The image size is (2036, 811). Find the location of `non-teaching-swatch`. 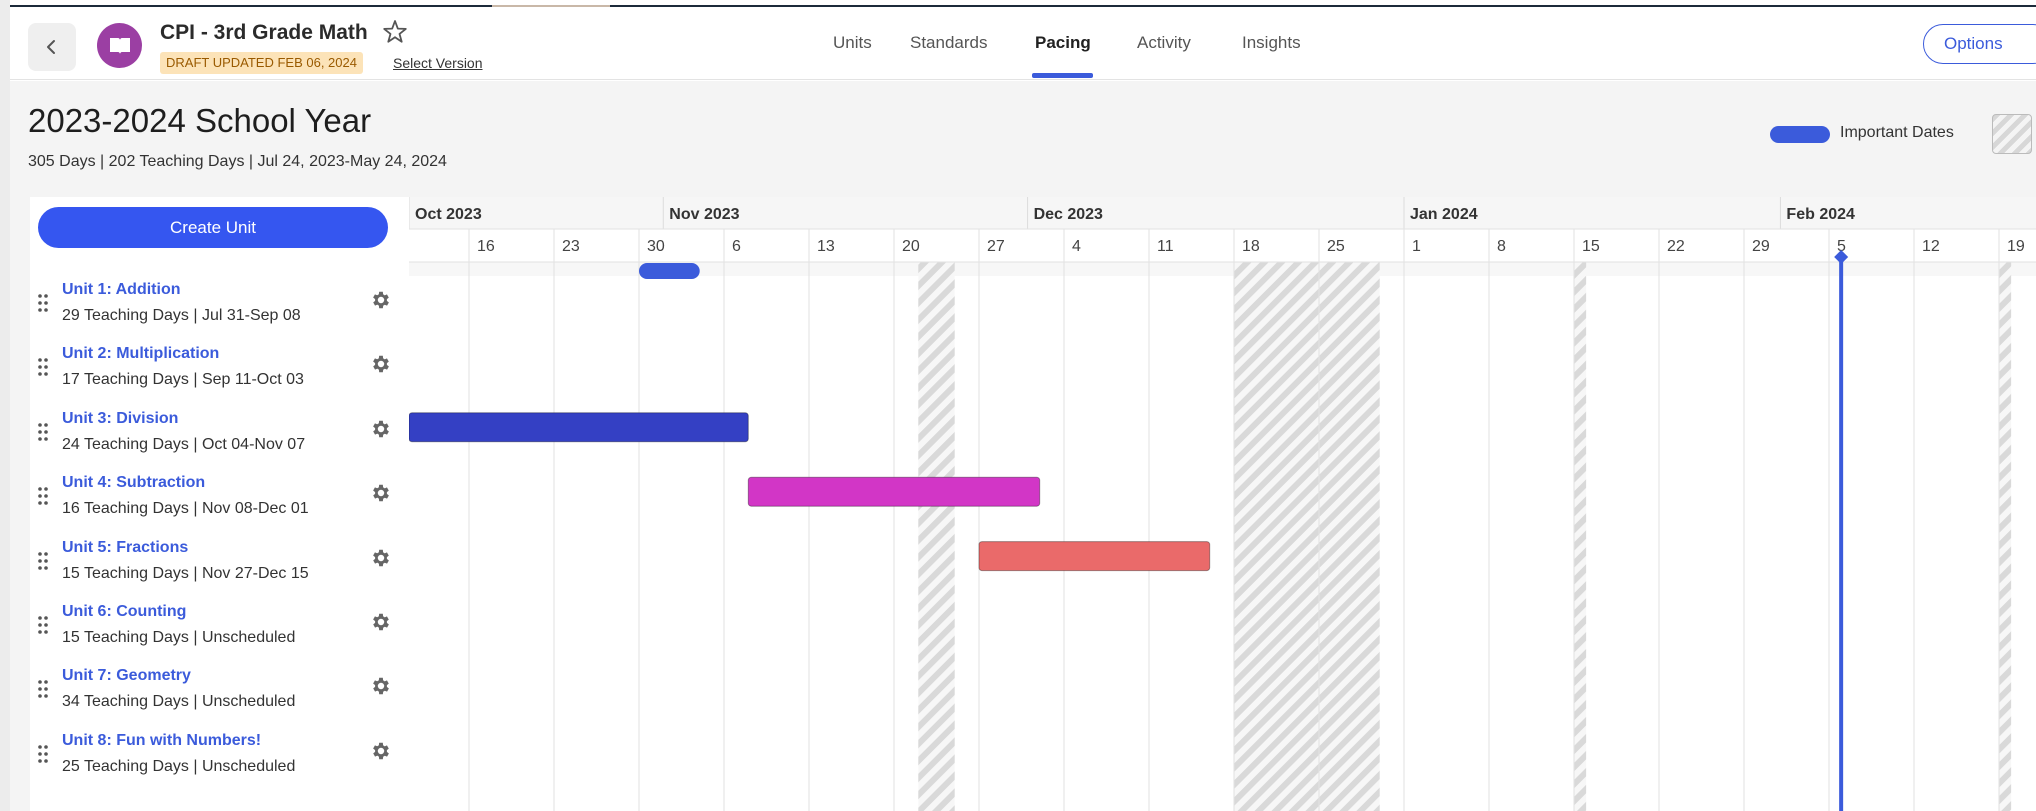

non-teaching-swatch is located at coordinates (2012, 134).